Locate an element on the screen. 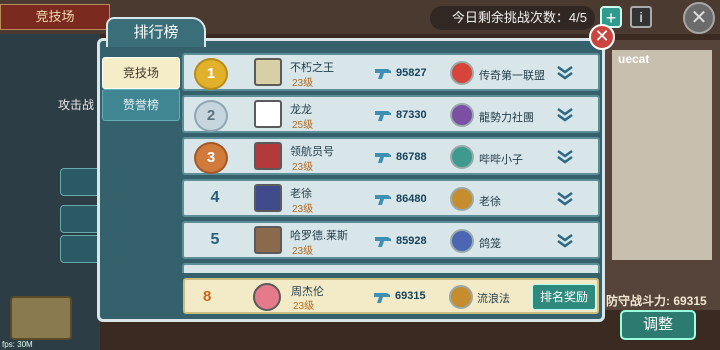  player-name: 不朽之王 is located at coordinates (312, 68).